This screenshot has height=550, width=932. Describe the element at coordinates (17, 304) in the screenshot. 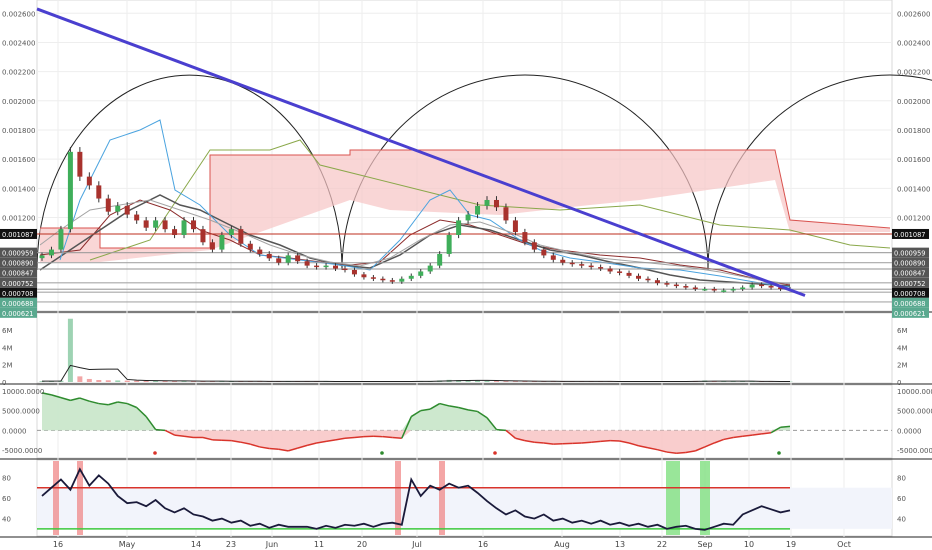

I see `price-label-text: 0.000688` at that location.